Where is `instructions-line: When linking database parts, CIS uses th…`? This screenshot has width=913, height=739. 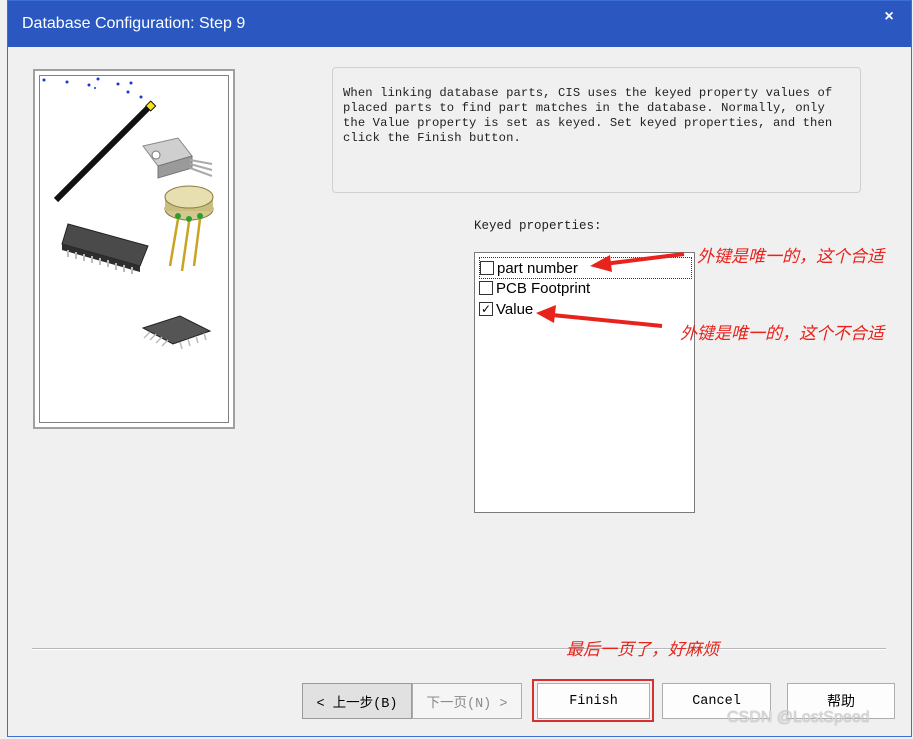 instructions-line: When linking database parts, CIS uses th… is located at coordinates (588, 93).